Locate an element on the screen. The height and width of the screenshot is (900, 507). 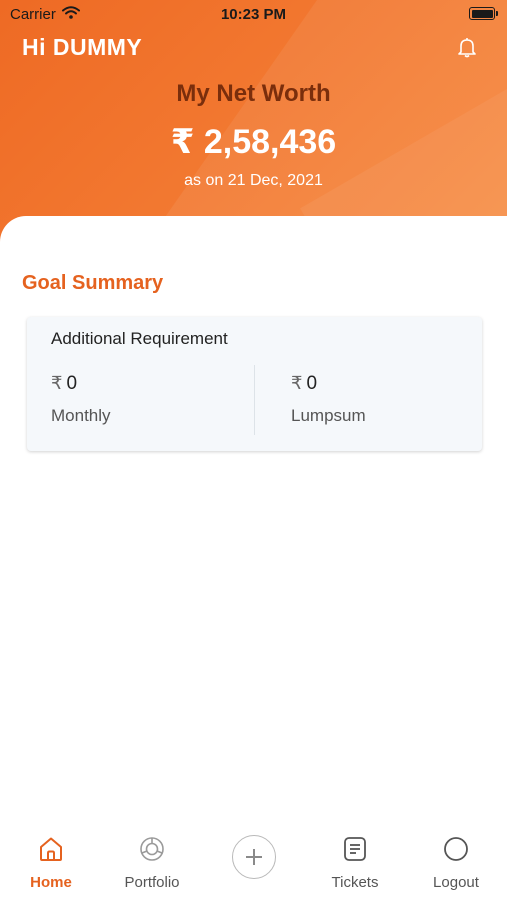
card-title: Additional Requirement is located at coordinates (139, 338).